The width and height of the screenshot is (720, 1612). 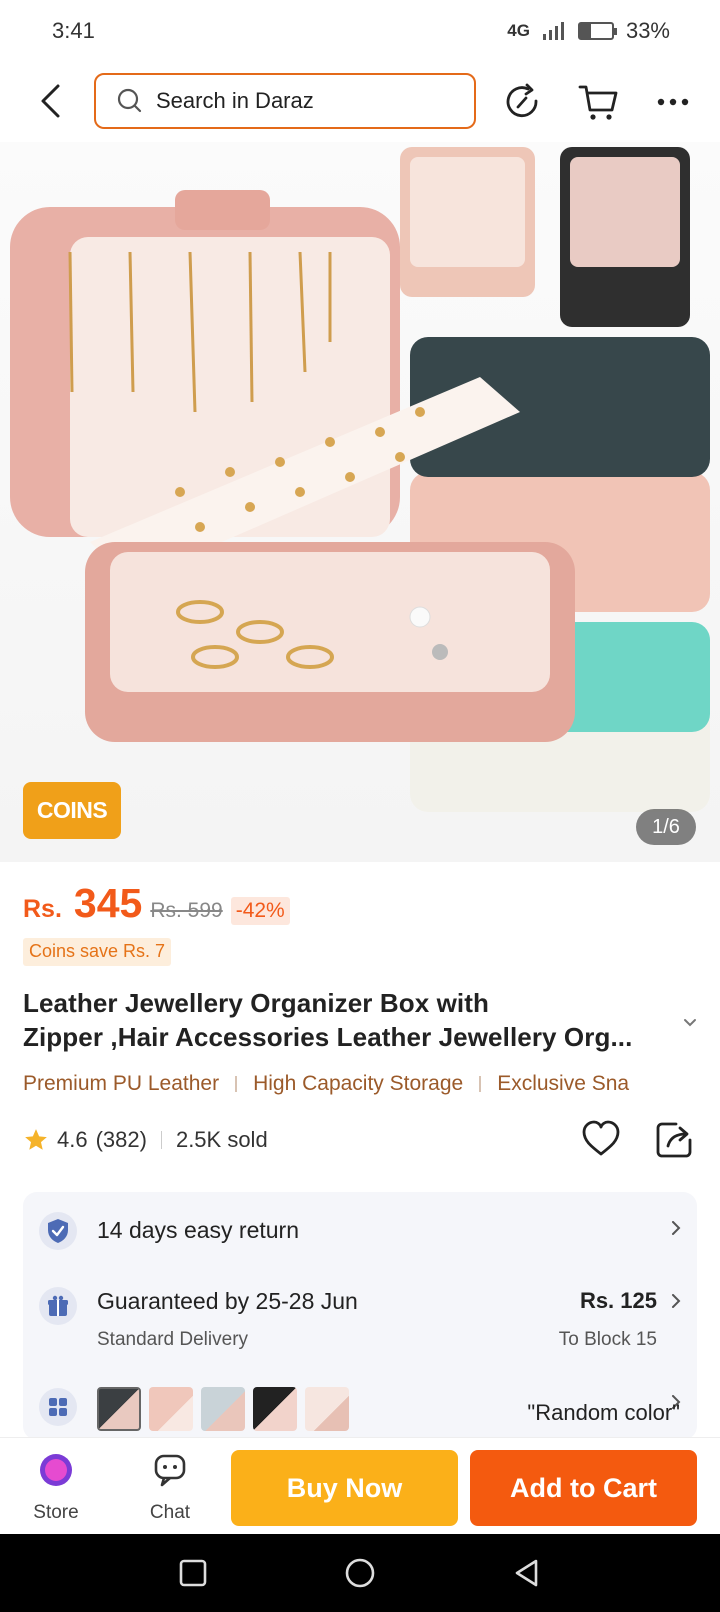 I want to click on title-line: Leather Jewellery Organizer Box with, so click(x=256, y=1003).